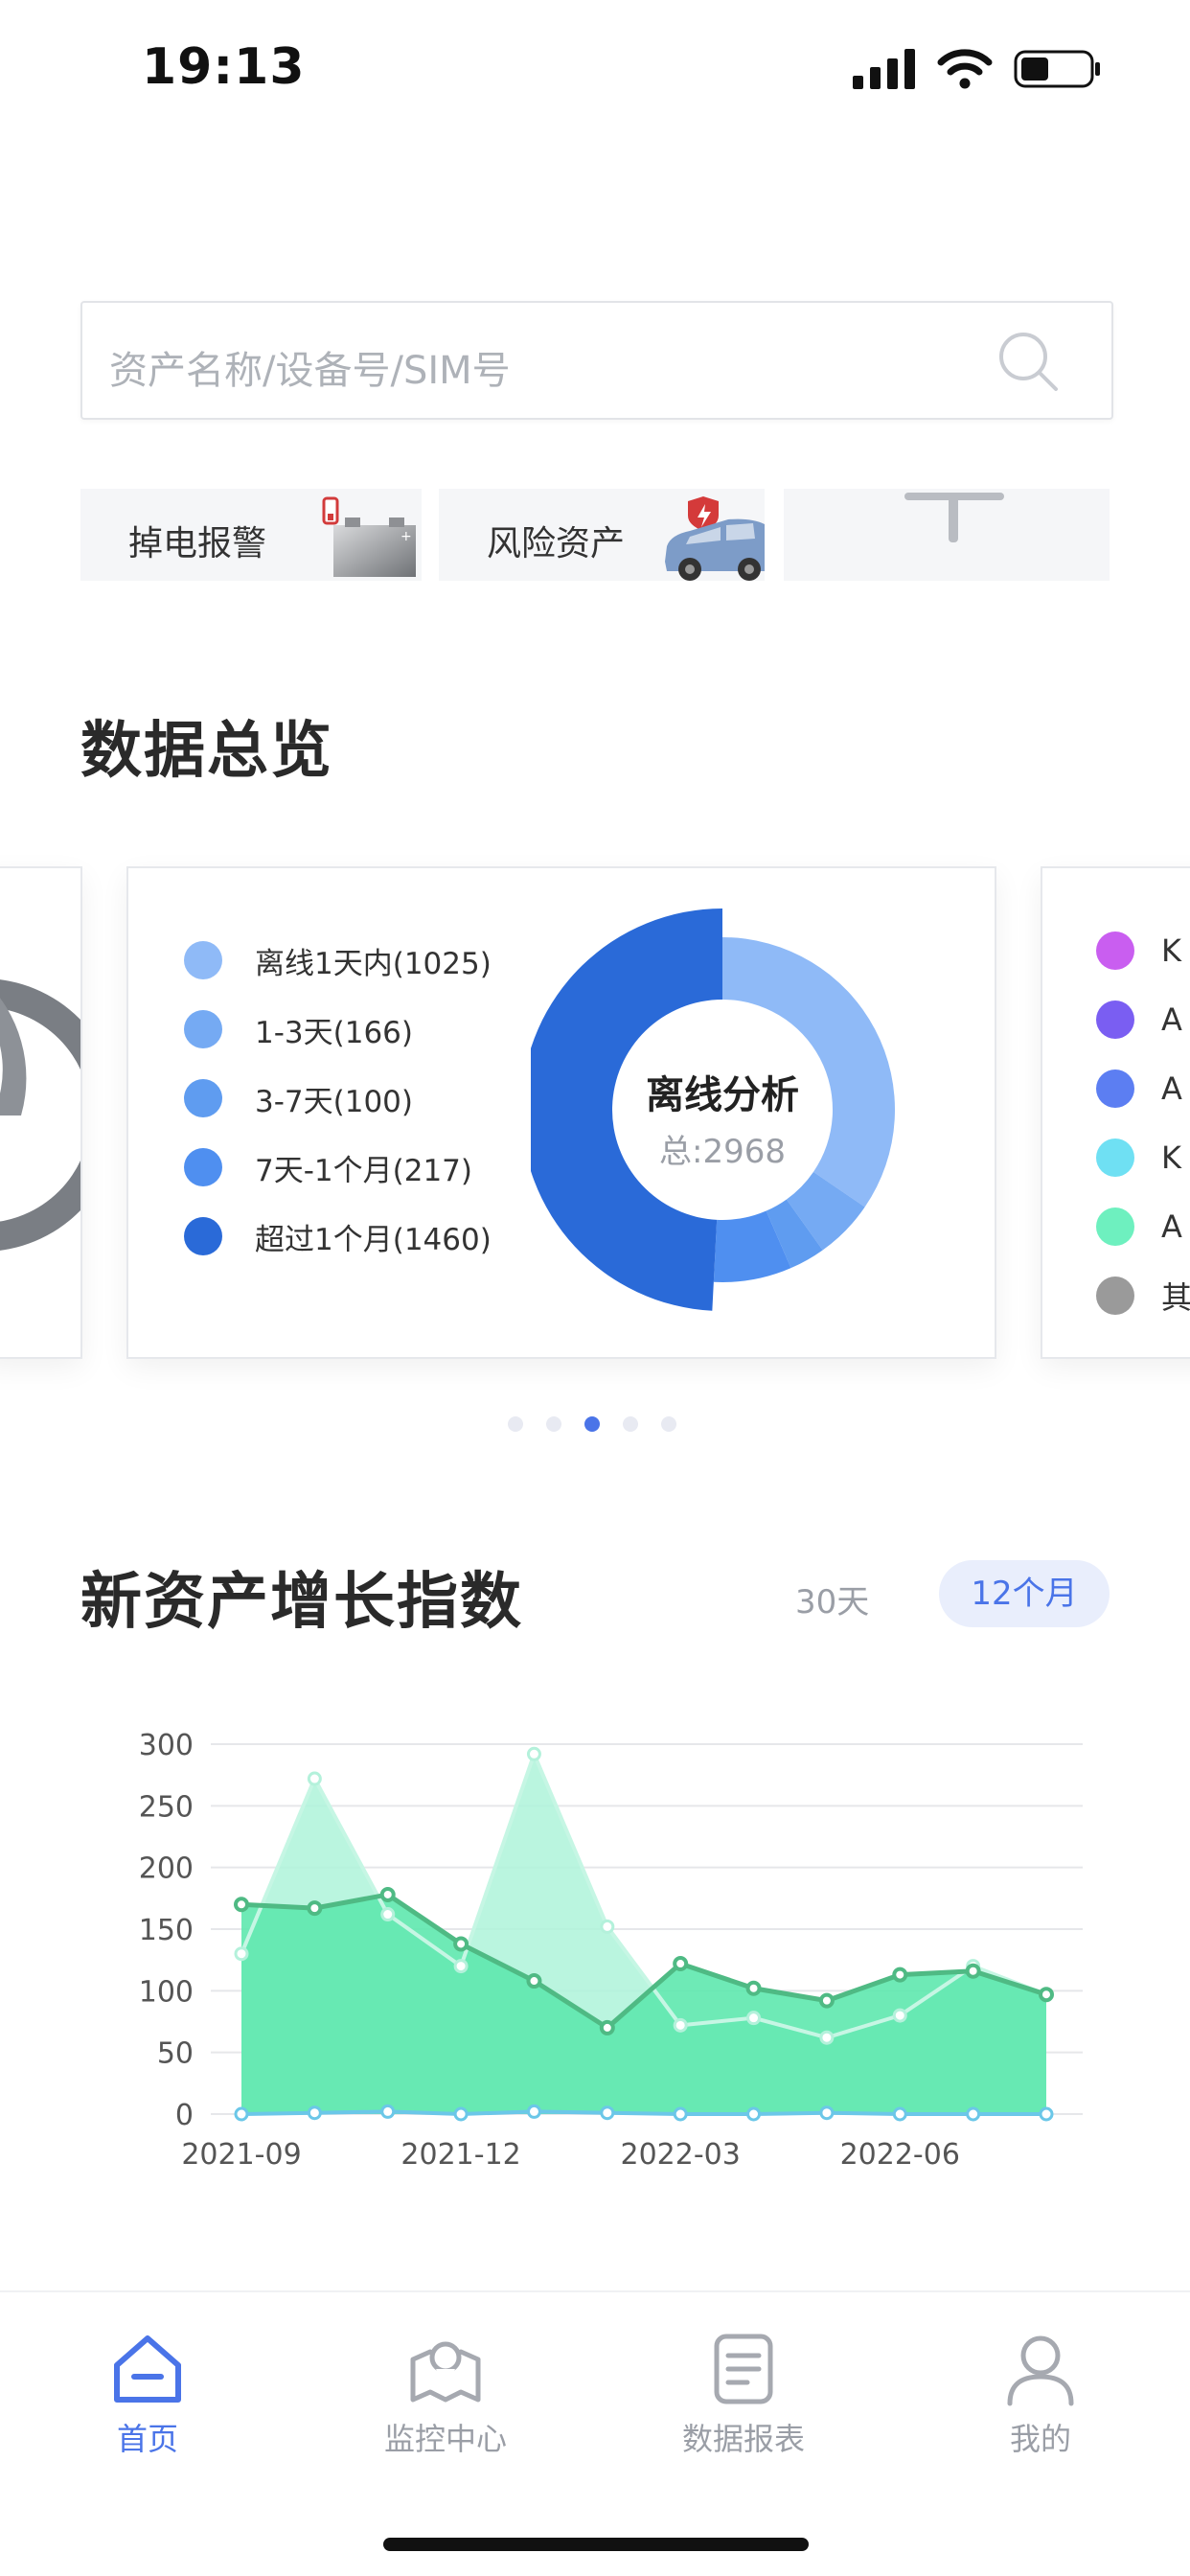 This screenshot has width=1190, height=2576. Describe the element at coordinates (681, 2155) in the screenshot. I see `x-tick-label: 2022-03` at that location.